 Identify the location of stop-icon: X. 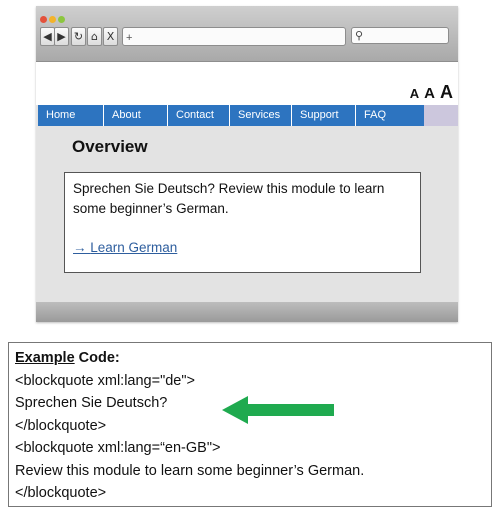
(110, 36).